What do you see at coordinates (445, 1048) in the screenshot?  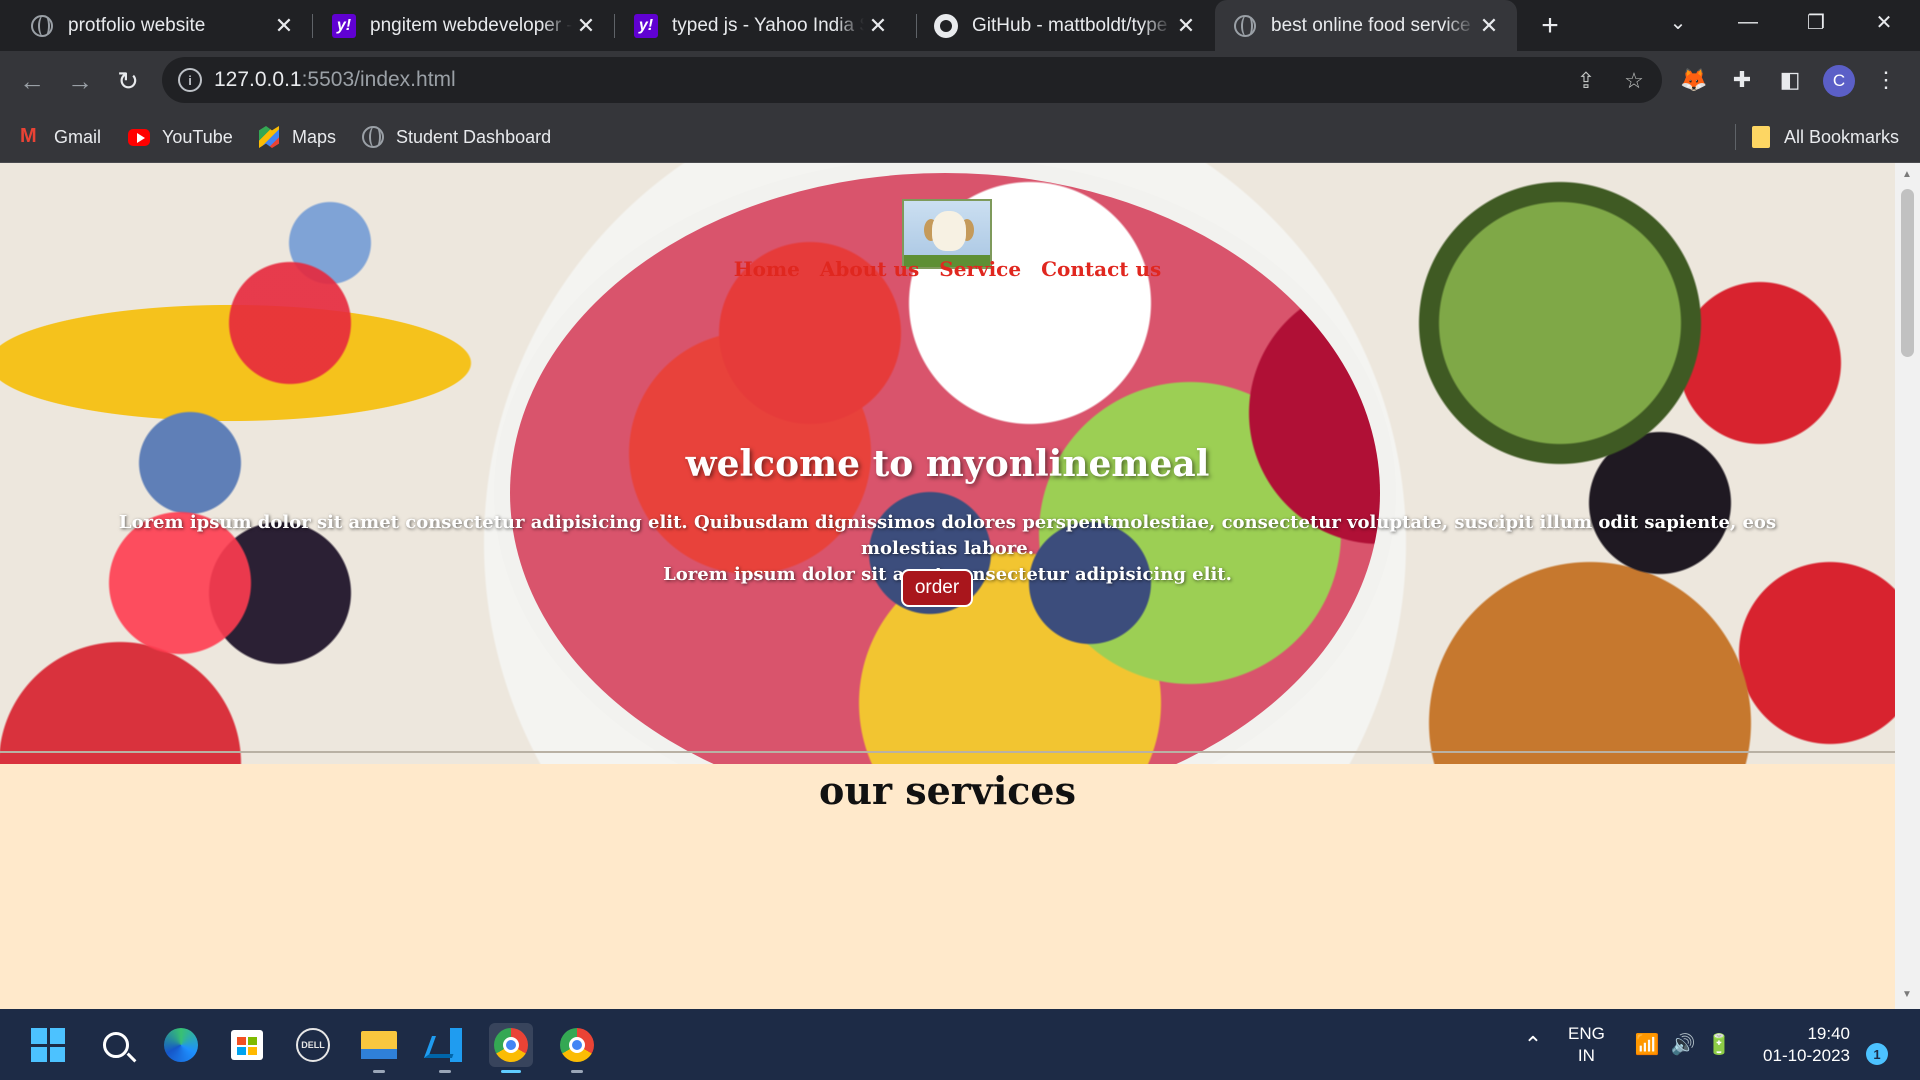 I see `vscode-icon` at bounding box center [445, 1048].